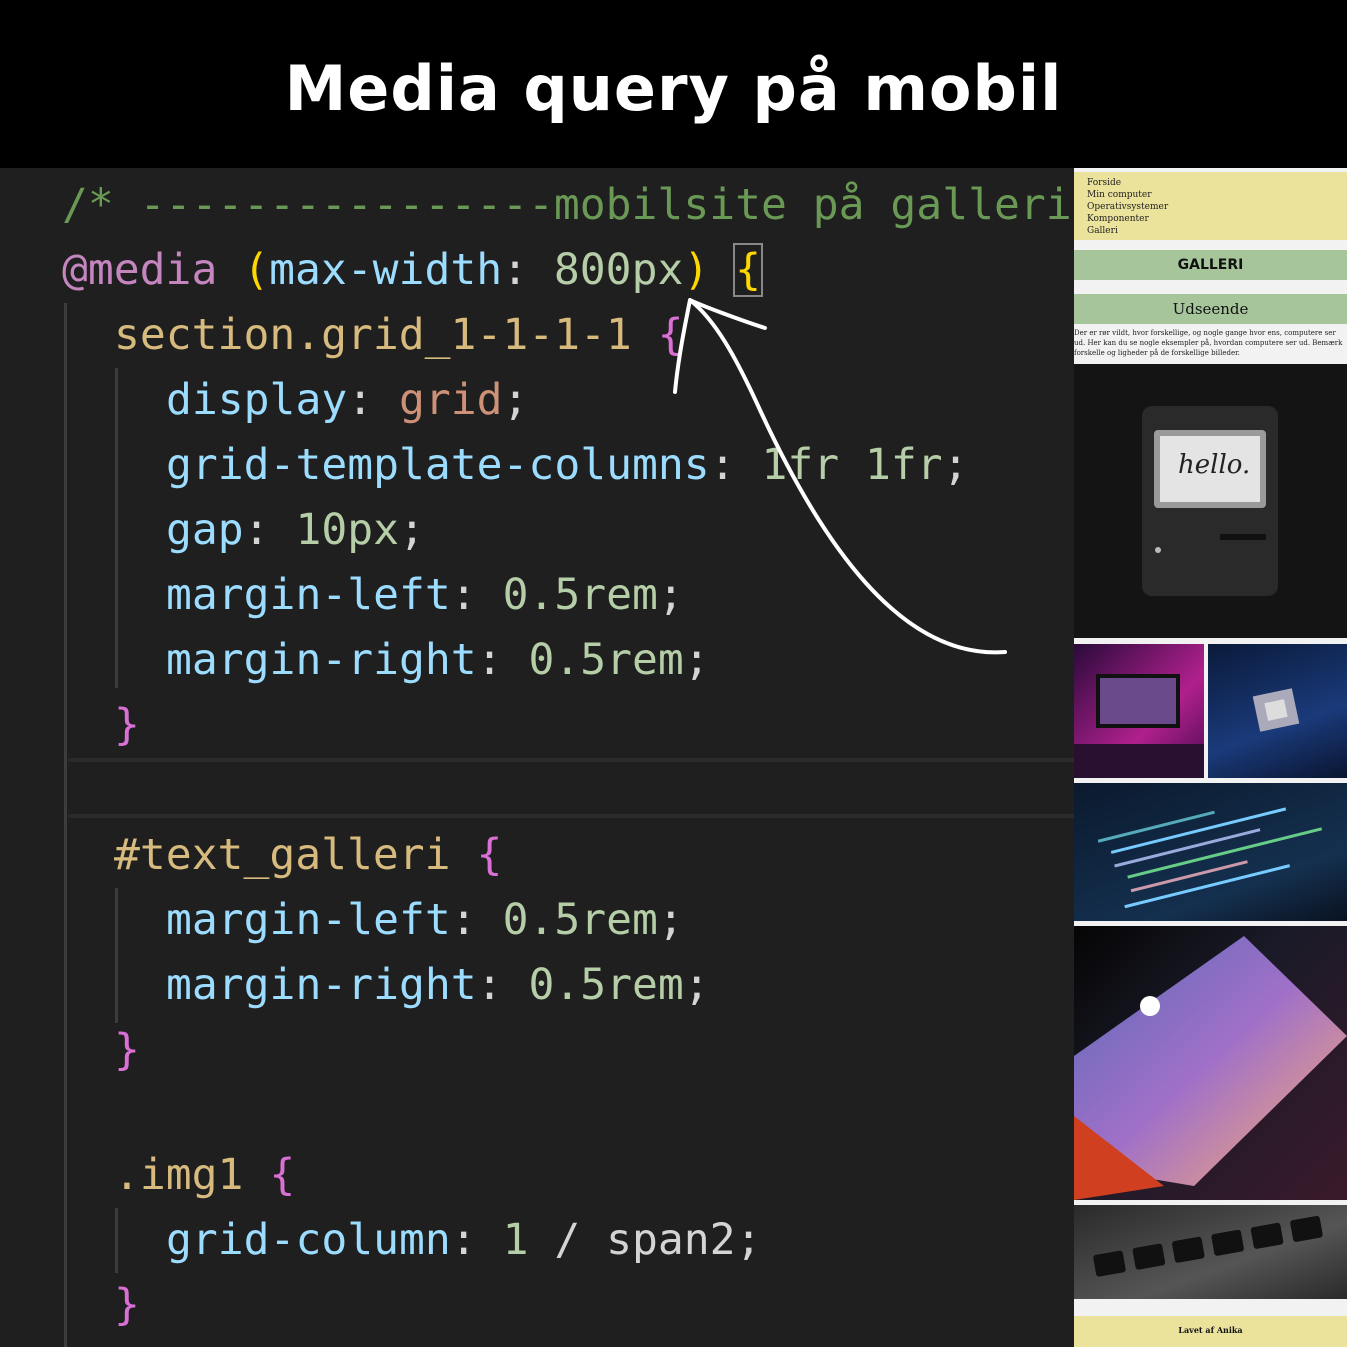  Describe the element at coordinates (1102, 231) in the screenshot. I see `nav-item-galleri: Galleri` at that location.